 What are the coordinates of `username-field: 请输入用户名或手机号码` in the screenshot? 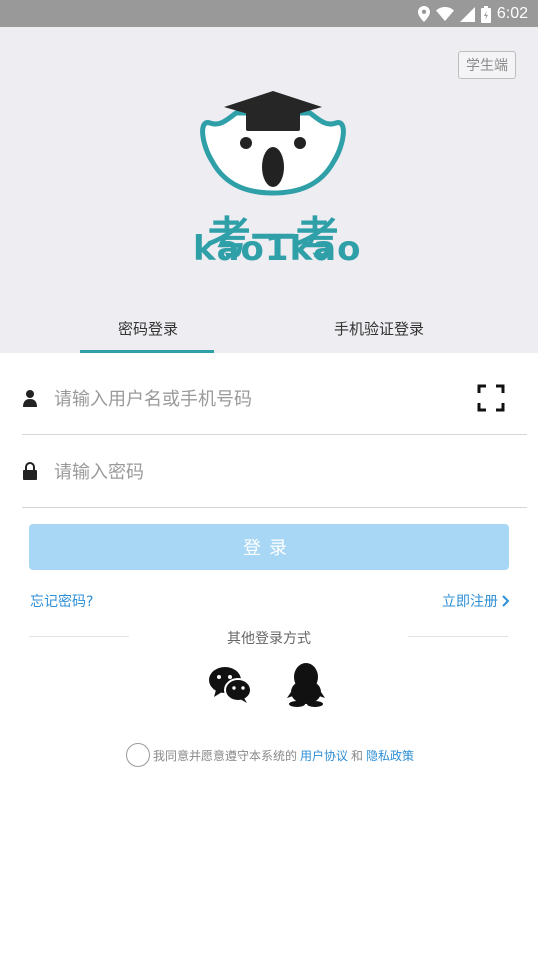 It's located at (274, 399).